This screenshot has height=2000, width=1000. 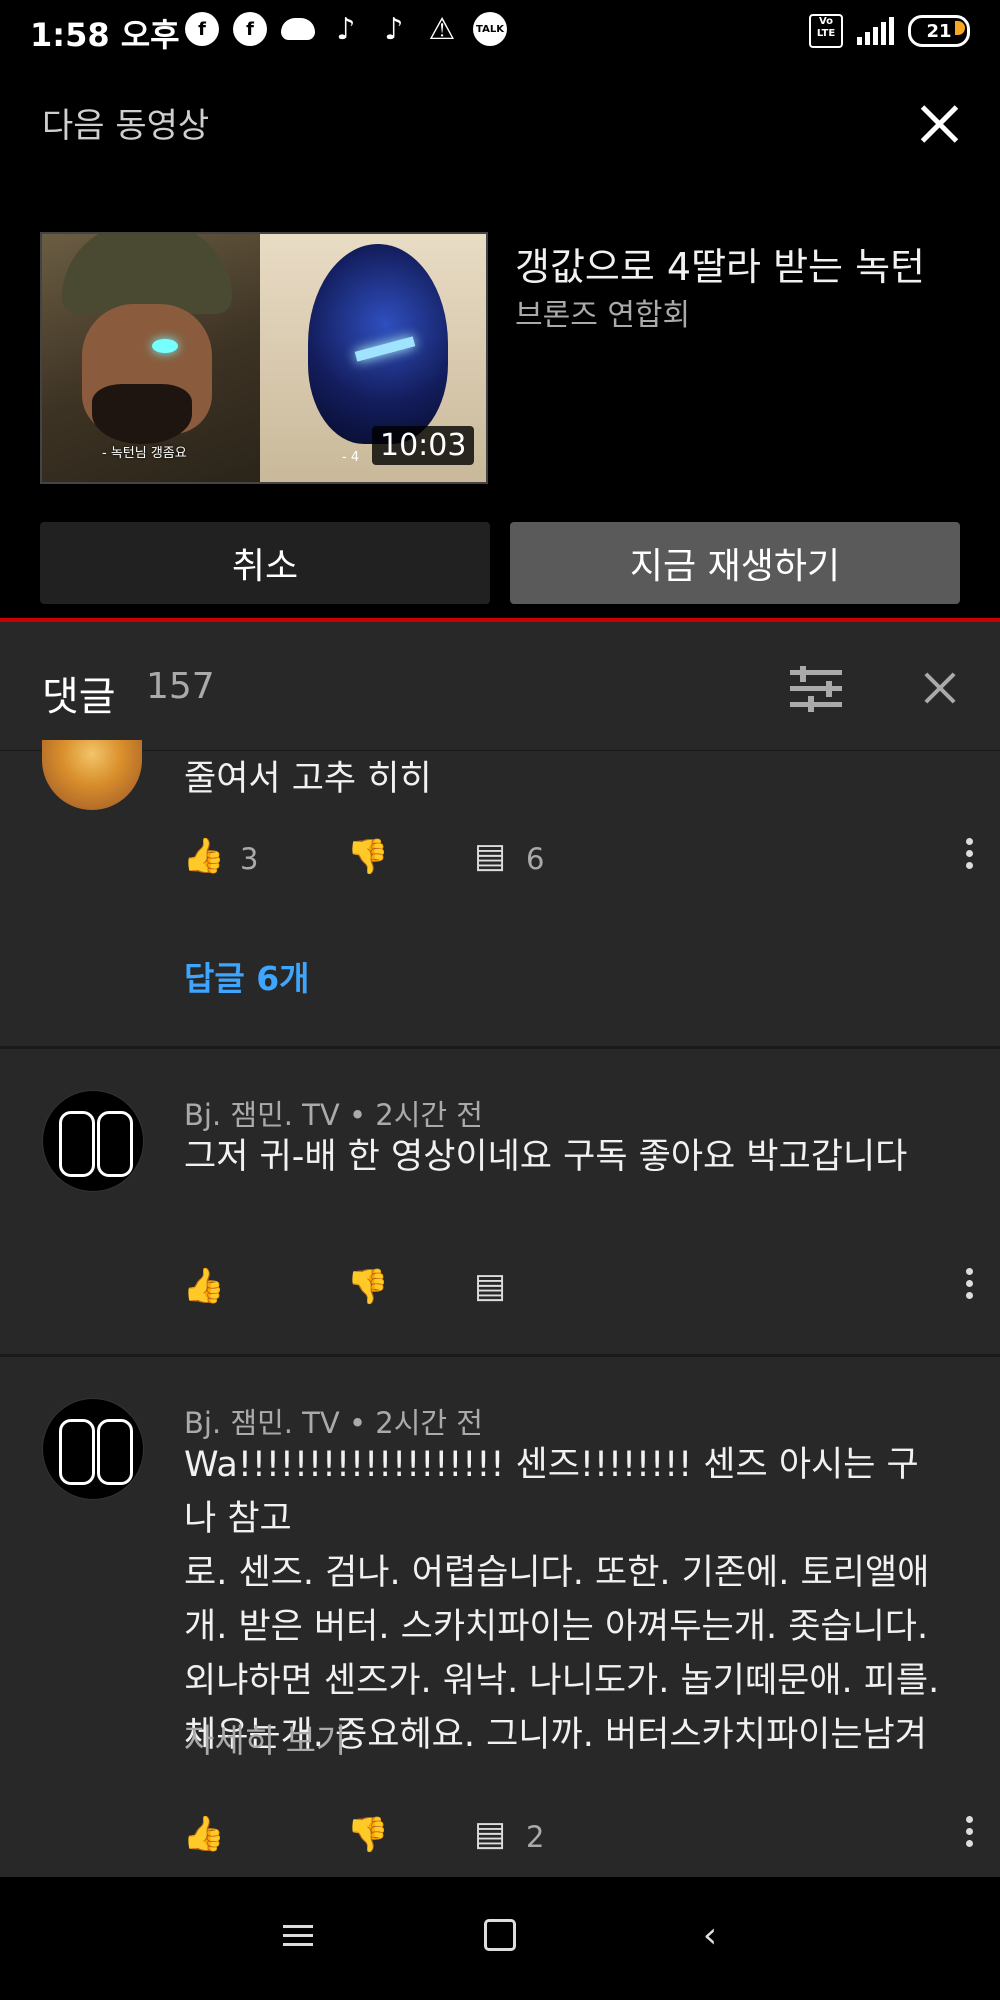 What do you see at coordinates (562, 1681) in the screenshot?
I see `comment-line: 외냐하면 센즈가. 워낙. 나니도가. 놉기떼문애. 피를.` at bounding box center [562, 1681].